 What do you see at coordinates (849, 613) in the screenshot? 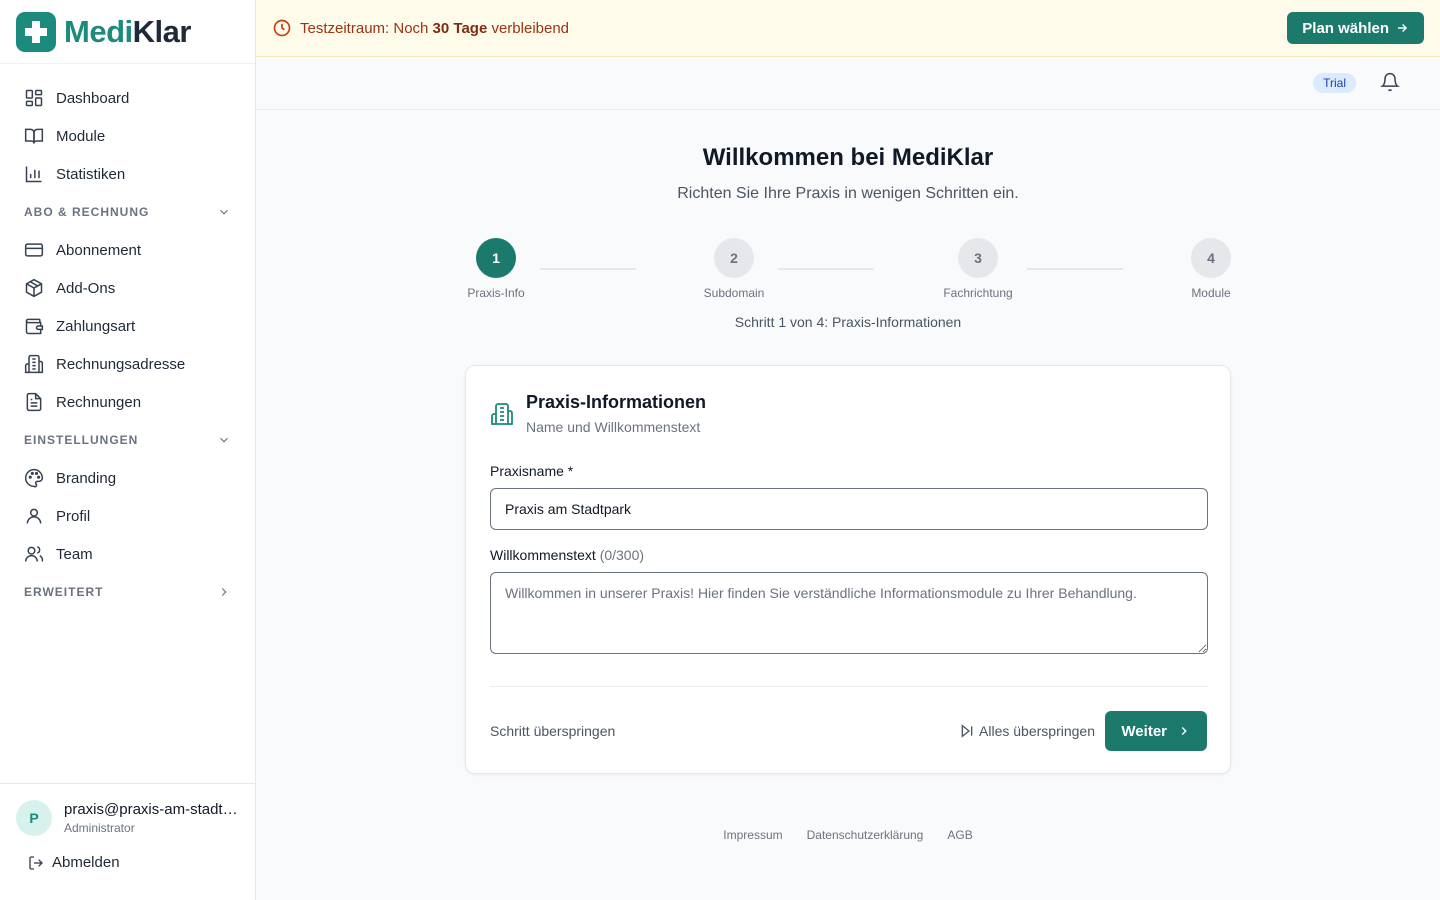
I see `willkommenstext-textarea` at bounding box center [849, 613].